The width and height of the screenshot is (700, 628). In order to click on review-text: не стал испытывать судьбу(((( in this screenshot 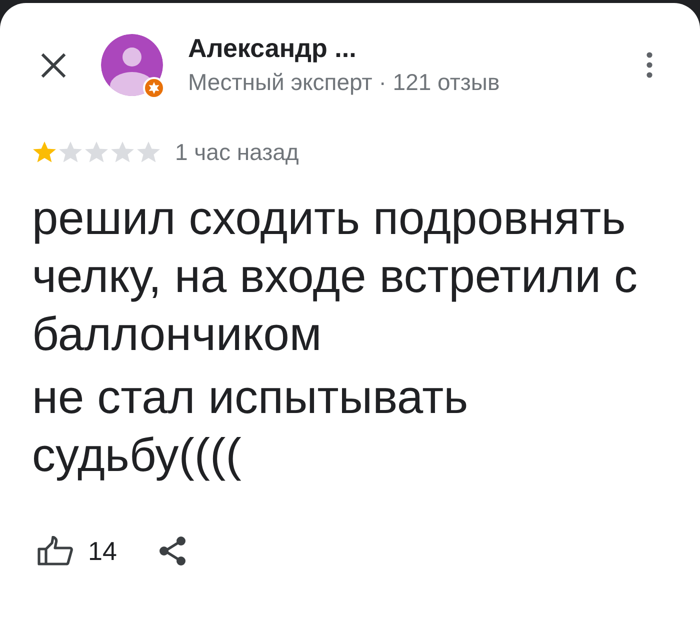, I will do `click(251, 426)`.